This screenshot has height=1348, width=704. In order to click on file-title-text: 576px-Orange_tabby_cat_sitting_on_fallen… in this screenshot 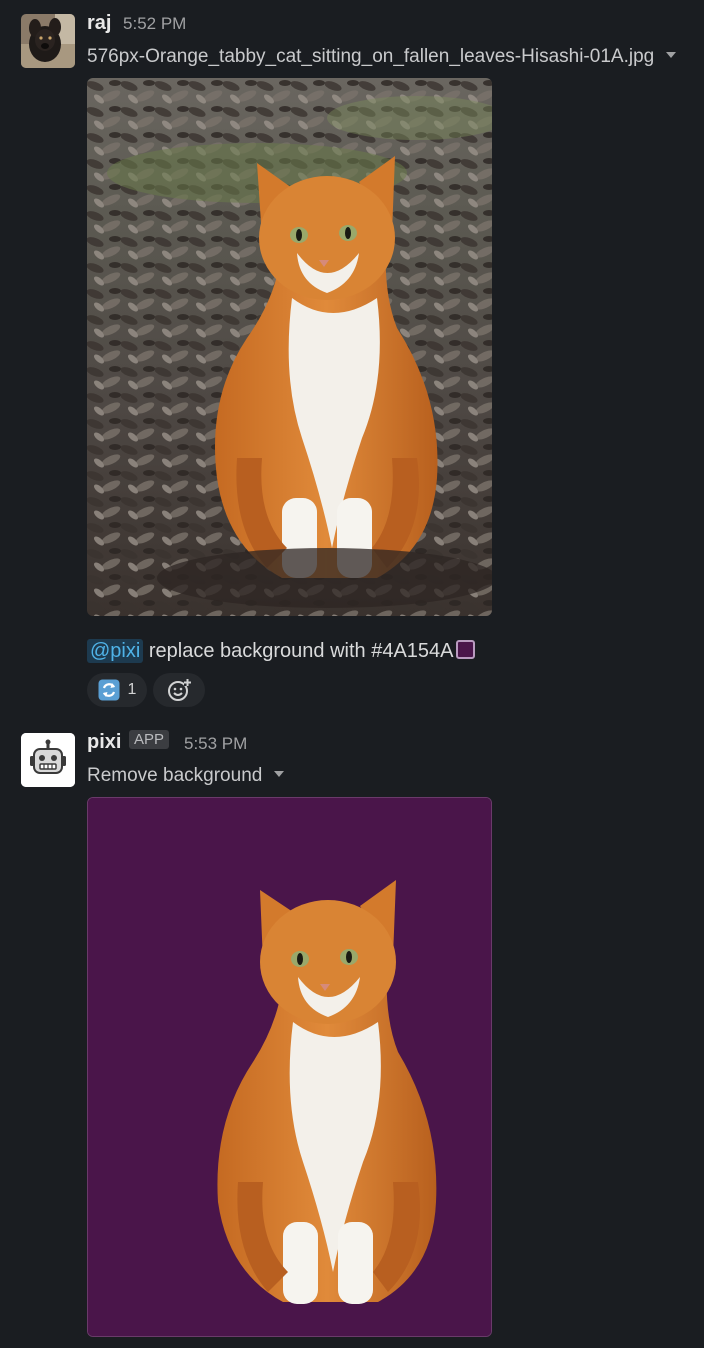, I will do `click(370, 56)`.